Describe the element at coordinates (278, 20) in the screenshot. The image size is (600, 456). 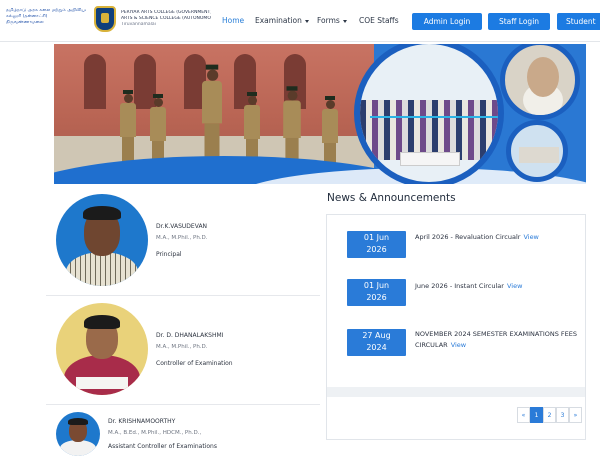
I see `nav-examination-label: Examination` at that location.